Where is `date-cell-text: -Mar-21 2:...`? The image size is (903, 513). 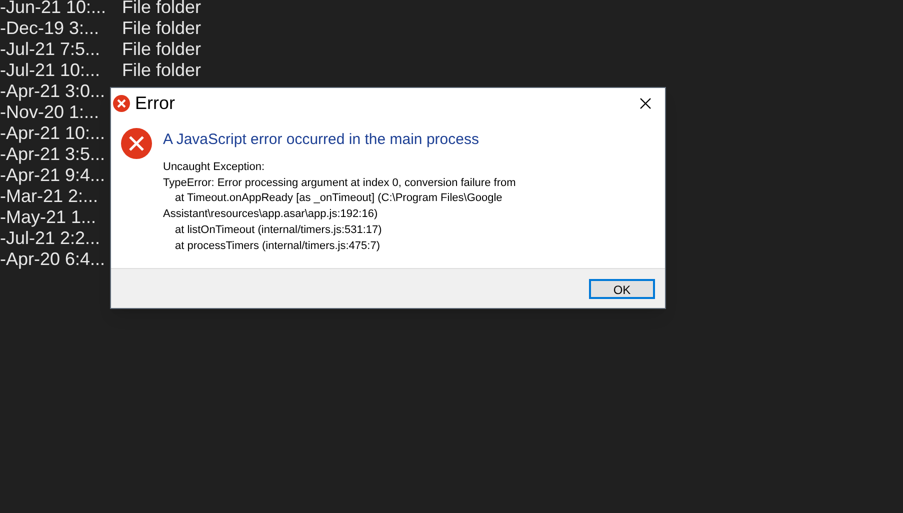 date-cell-text: -Mar-21 2:... is located at coordinates (50, 196).